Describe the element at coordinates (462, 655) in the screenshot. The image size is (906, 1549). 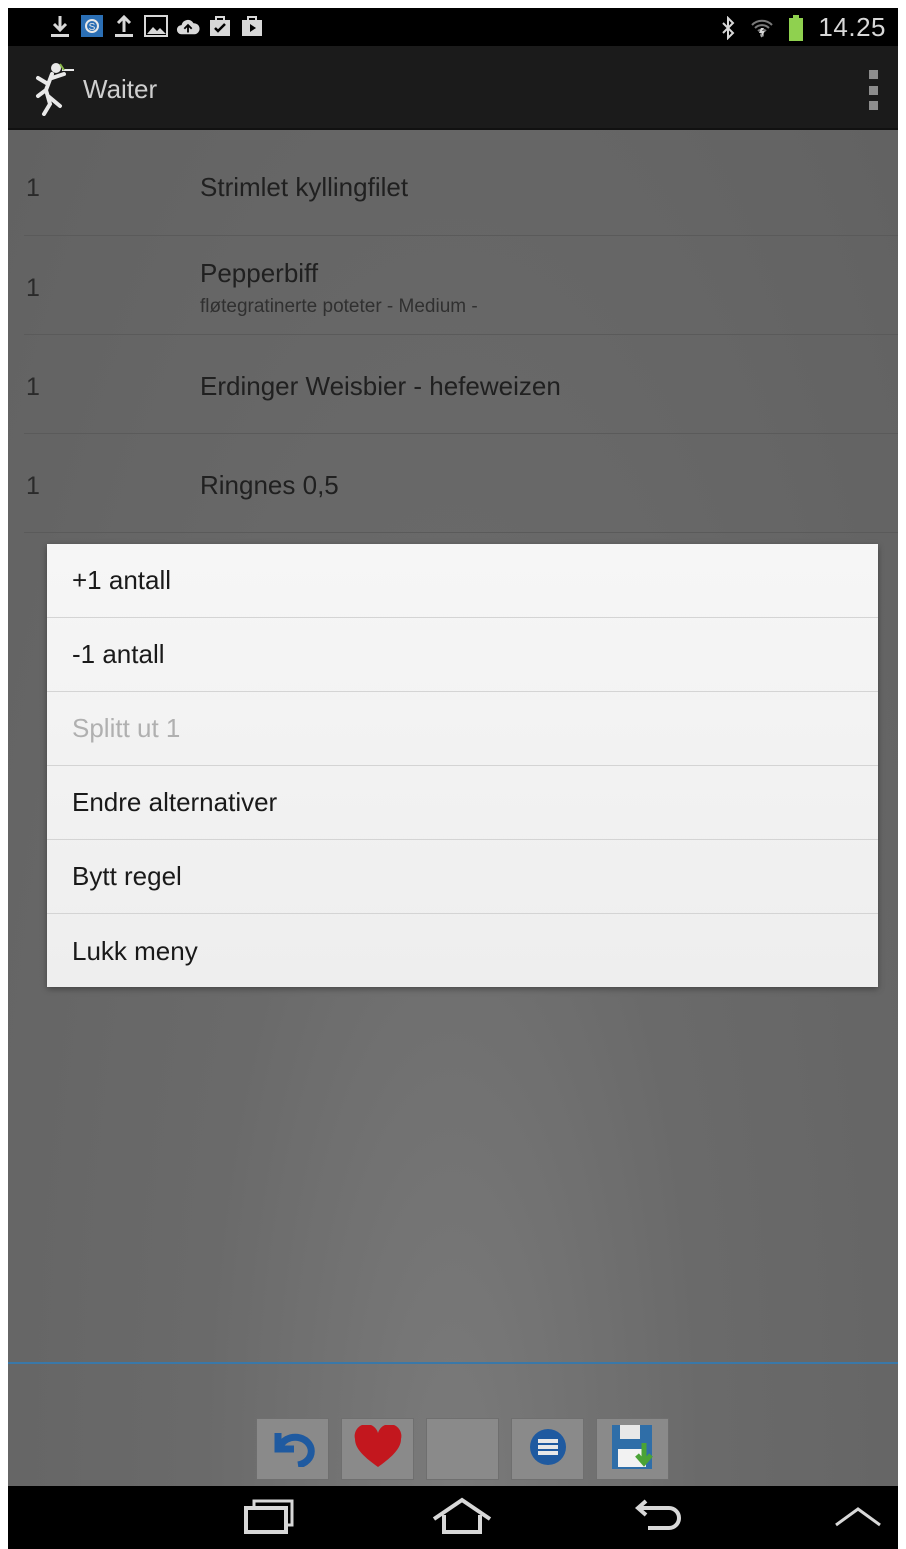
I see `menu-item-minus-one: -1 antall` at that location.